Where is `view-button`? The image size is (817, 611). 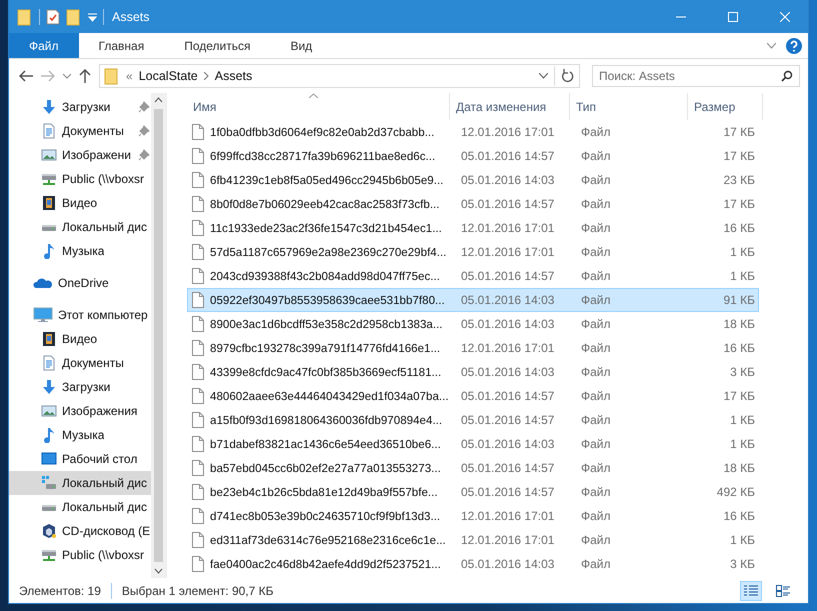
view-button is located at coordinates (751, 591).